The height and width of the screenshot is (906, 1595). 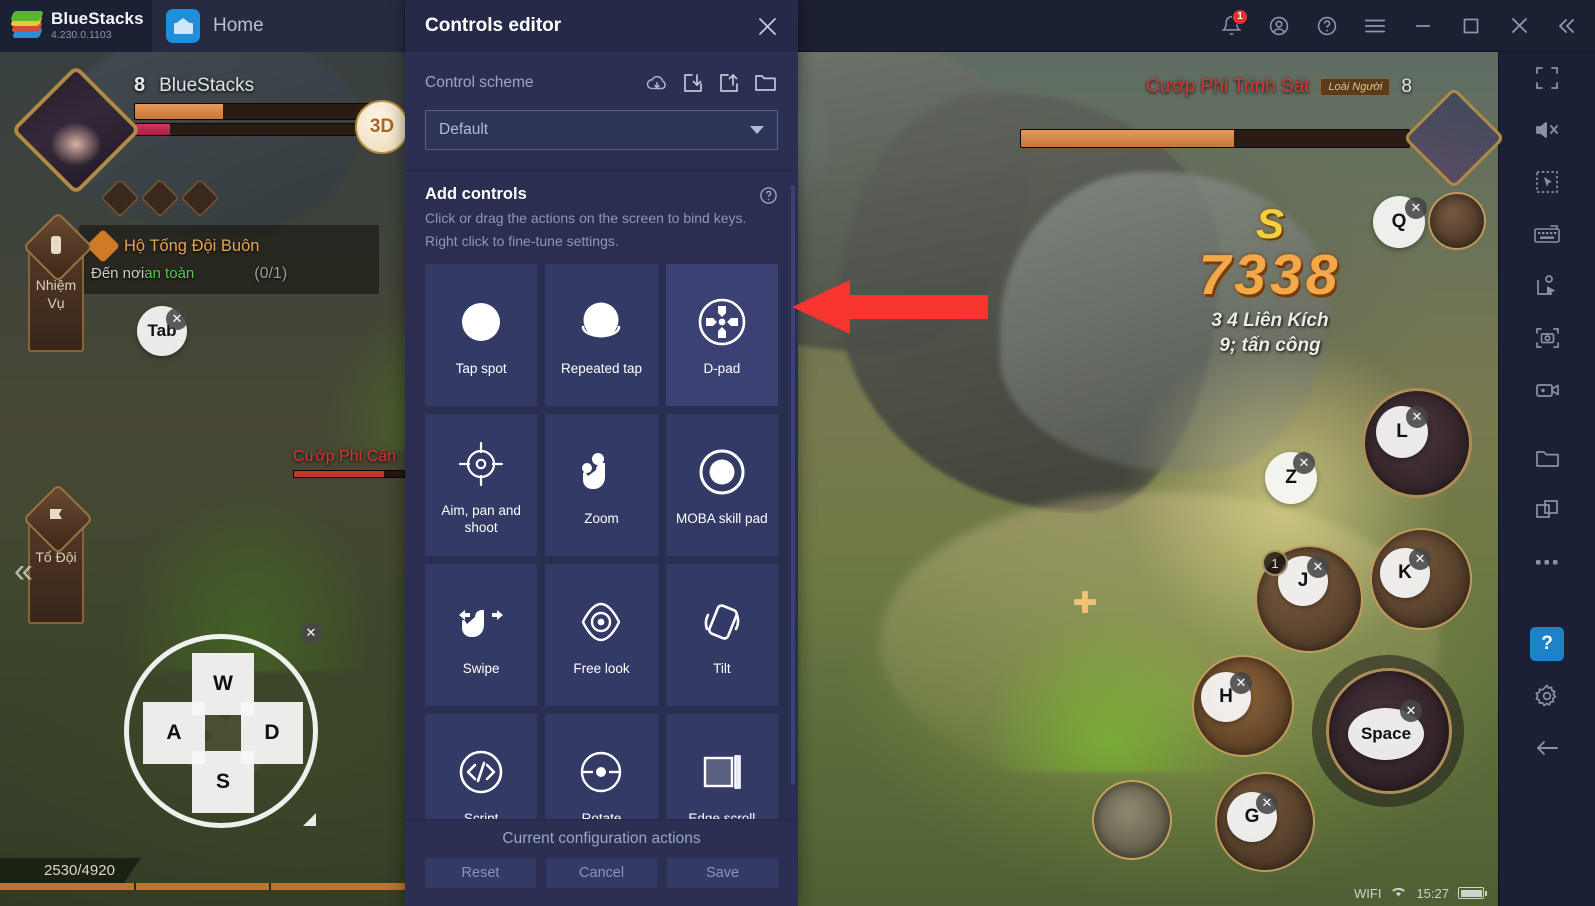 What do you see at coordinates (481, 464) in the screenshot?
I see `crosshair-icon` at bounding box center [481, 464].